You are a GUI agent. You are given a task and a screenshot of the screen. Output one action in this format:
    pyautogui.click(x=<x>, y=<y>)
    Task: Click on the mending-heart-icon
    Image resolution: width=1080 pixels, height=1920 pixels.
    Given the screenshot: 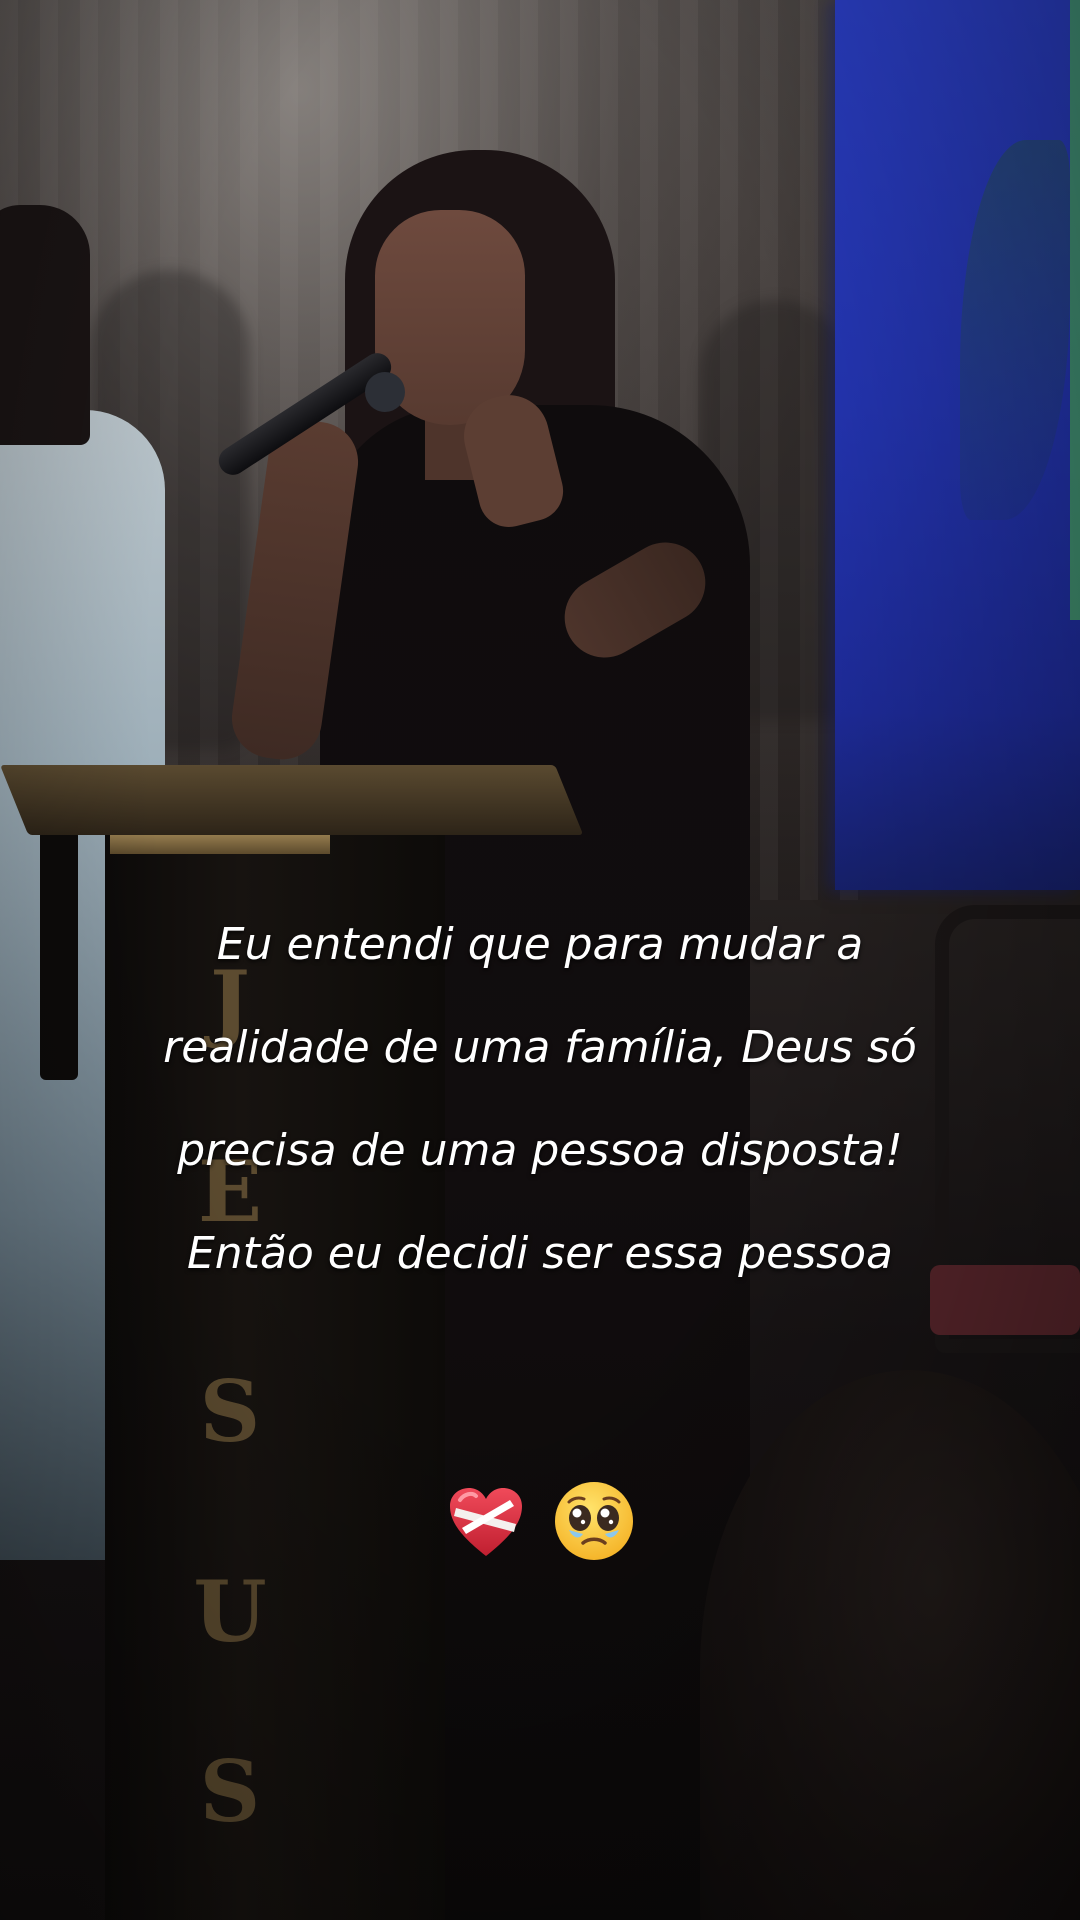 What is the action you would take?
    pyautogui.click(x=486, y=1521)
    